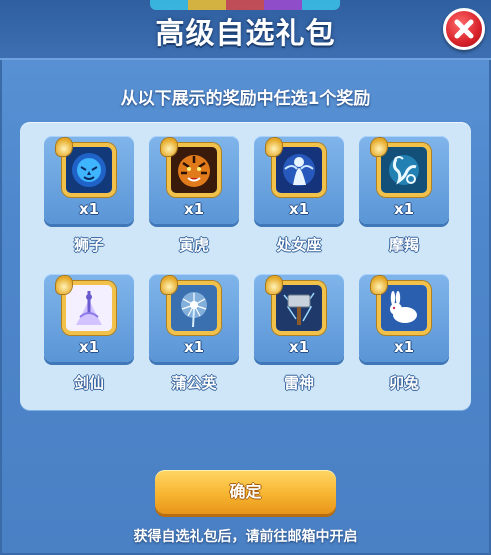  Describe the element at coordinates (299, 170) in the screenshot. I see `virgo-icon` at that location.